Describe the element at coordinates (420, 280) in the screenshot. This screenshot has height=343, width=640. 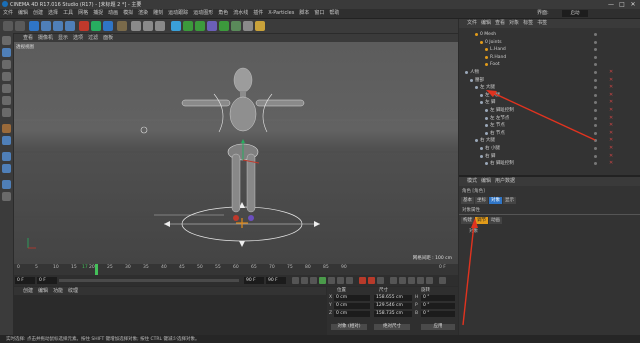
I see `parameter-key-icon` at that location.